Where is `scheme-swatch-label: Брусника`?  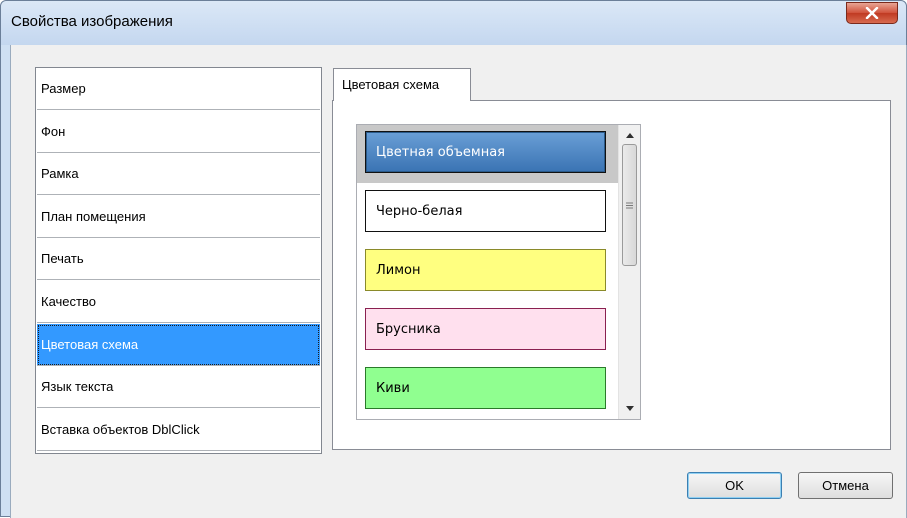 scheme-swatch-label: Брусника is located at coordinates (485, 329).